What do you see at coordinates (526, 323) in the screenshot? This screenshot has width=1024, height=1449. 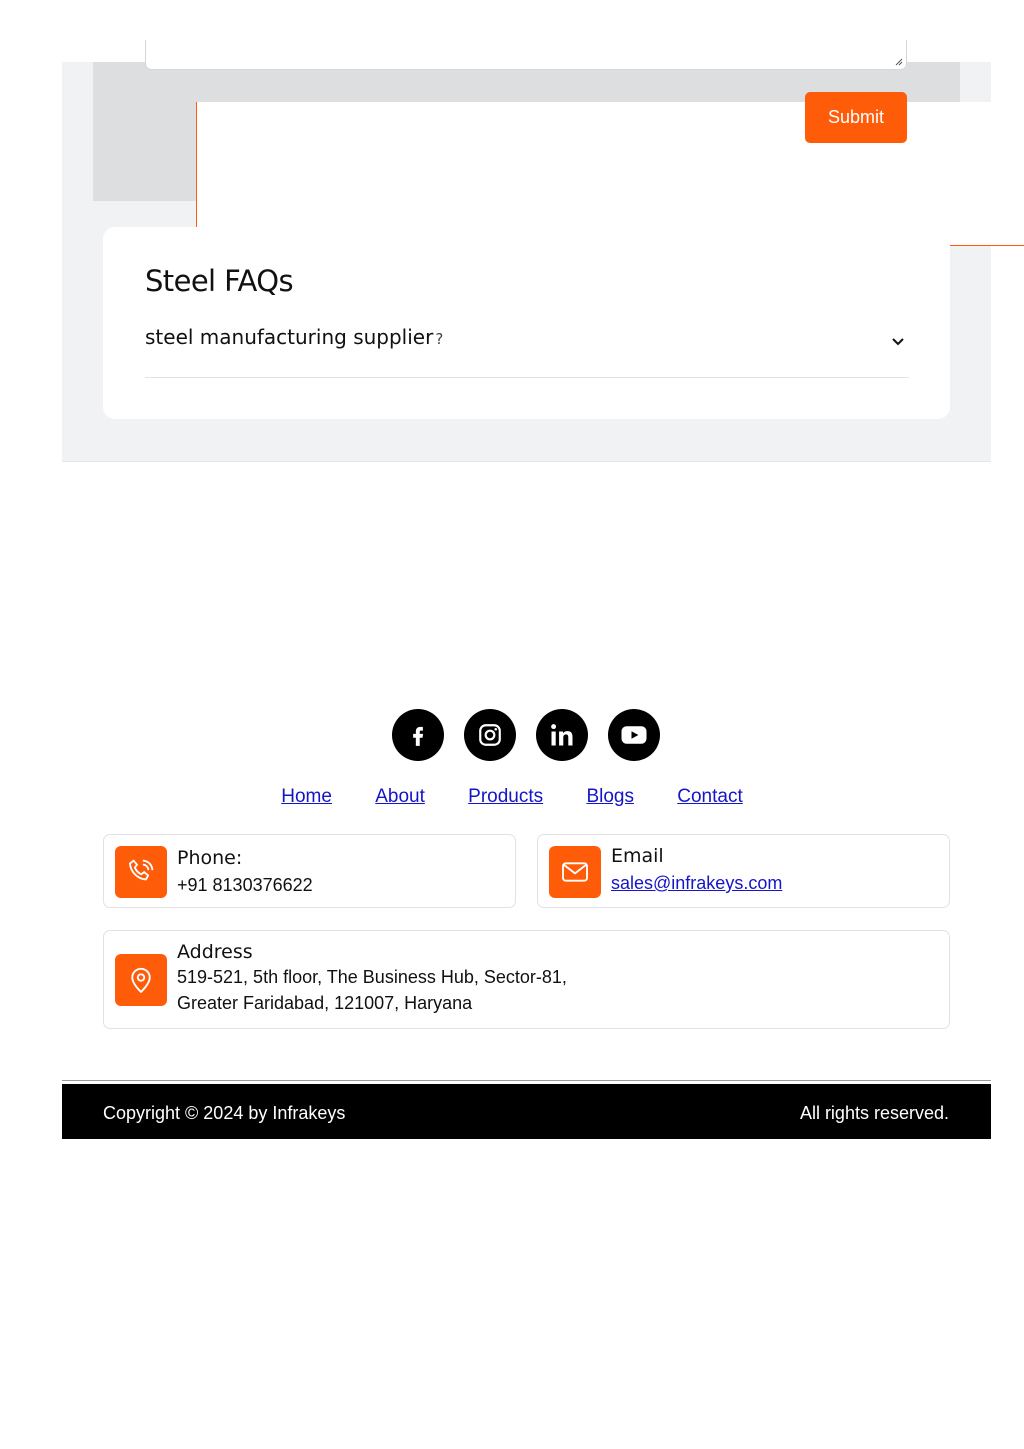 I see `faq-card` at bounding box center [526, 323].